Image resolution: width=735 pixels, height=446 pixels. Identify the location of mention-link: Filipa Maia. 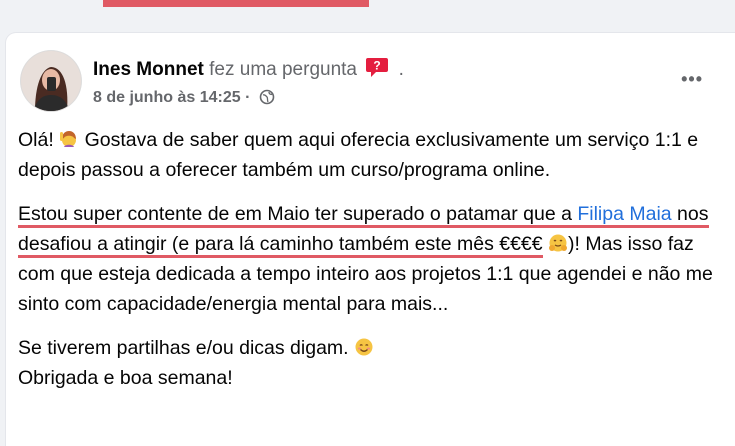
(624, 215).